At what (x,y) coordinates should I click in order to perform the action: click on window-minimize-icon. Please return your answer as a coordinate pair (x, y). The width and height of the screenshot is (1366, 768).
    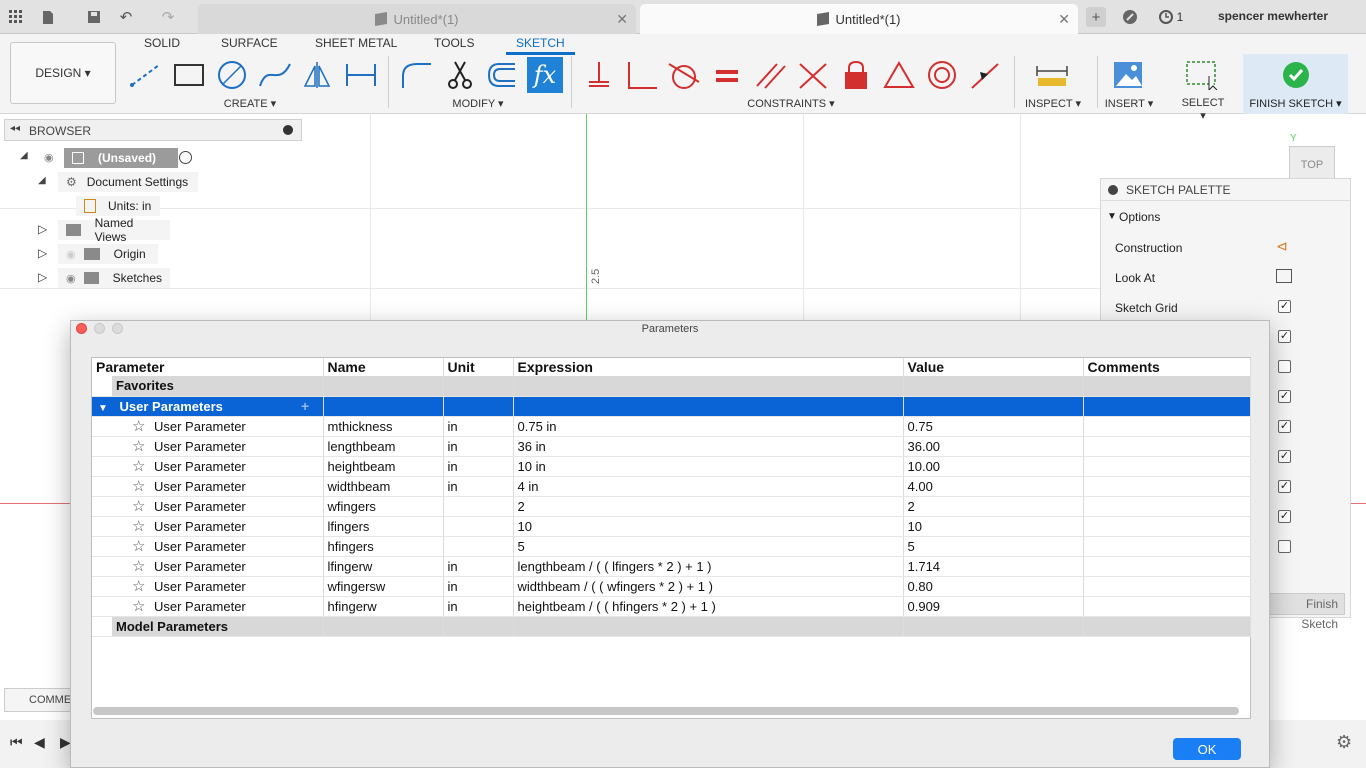
    Looking at the image, I should click on (99, 328).